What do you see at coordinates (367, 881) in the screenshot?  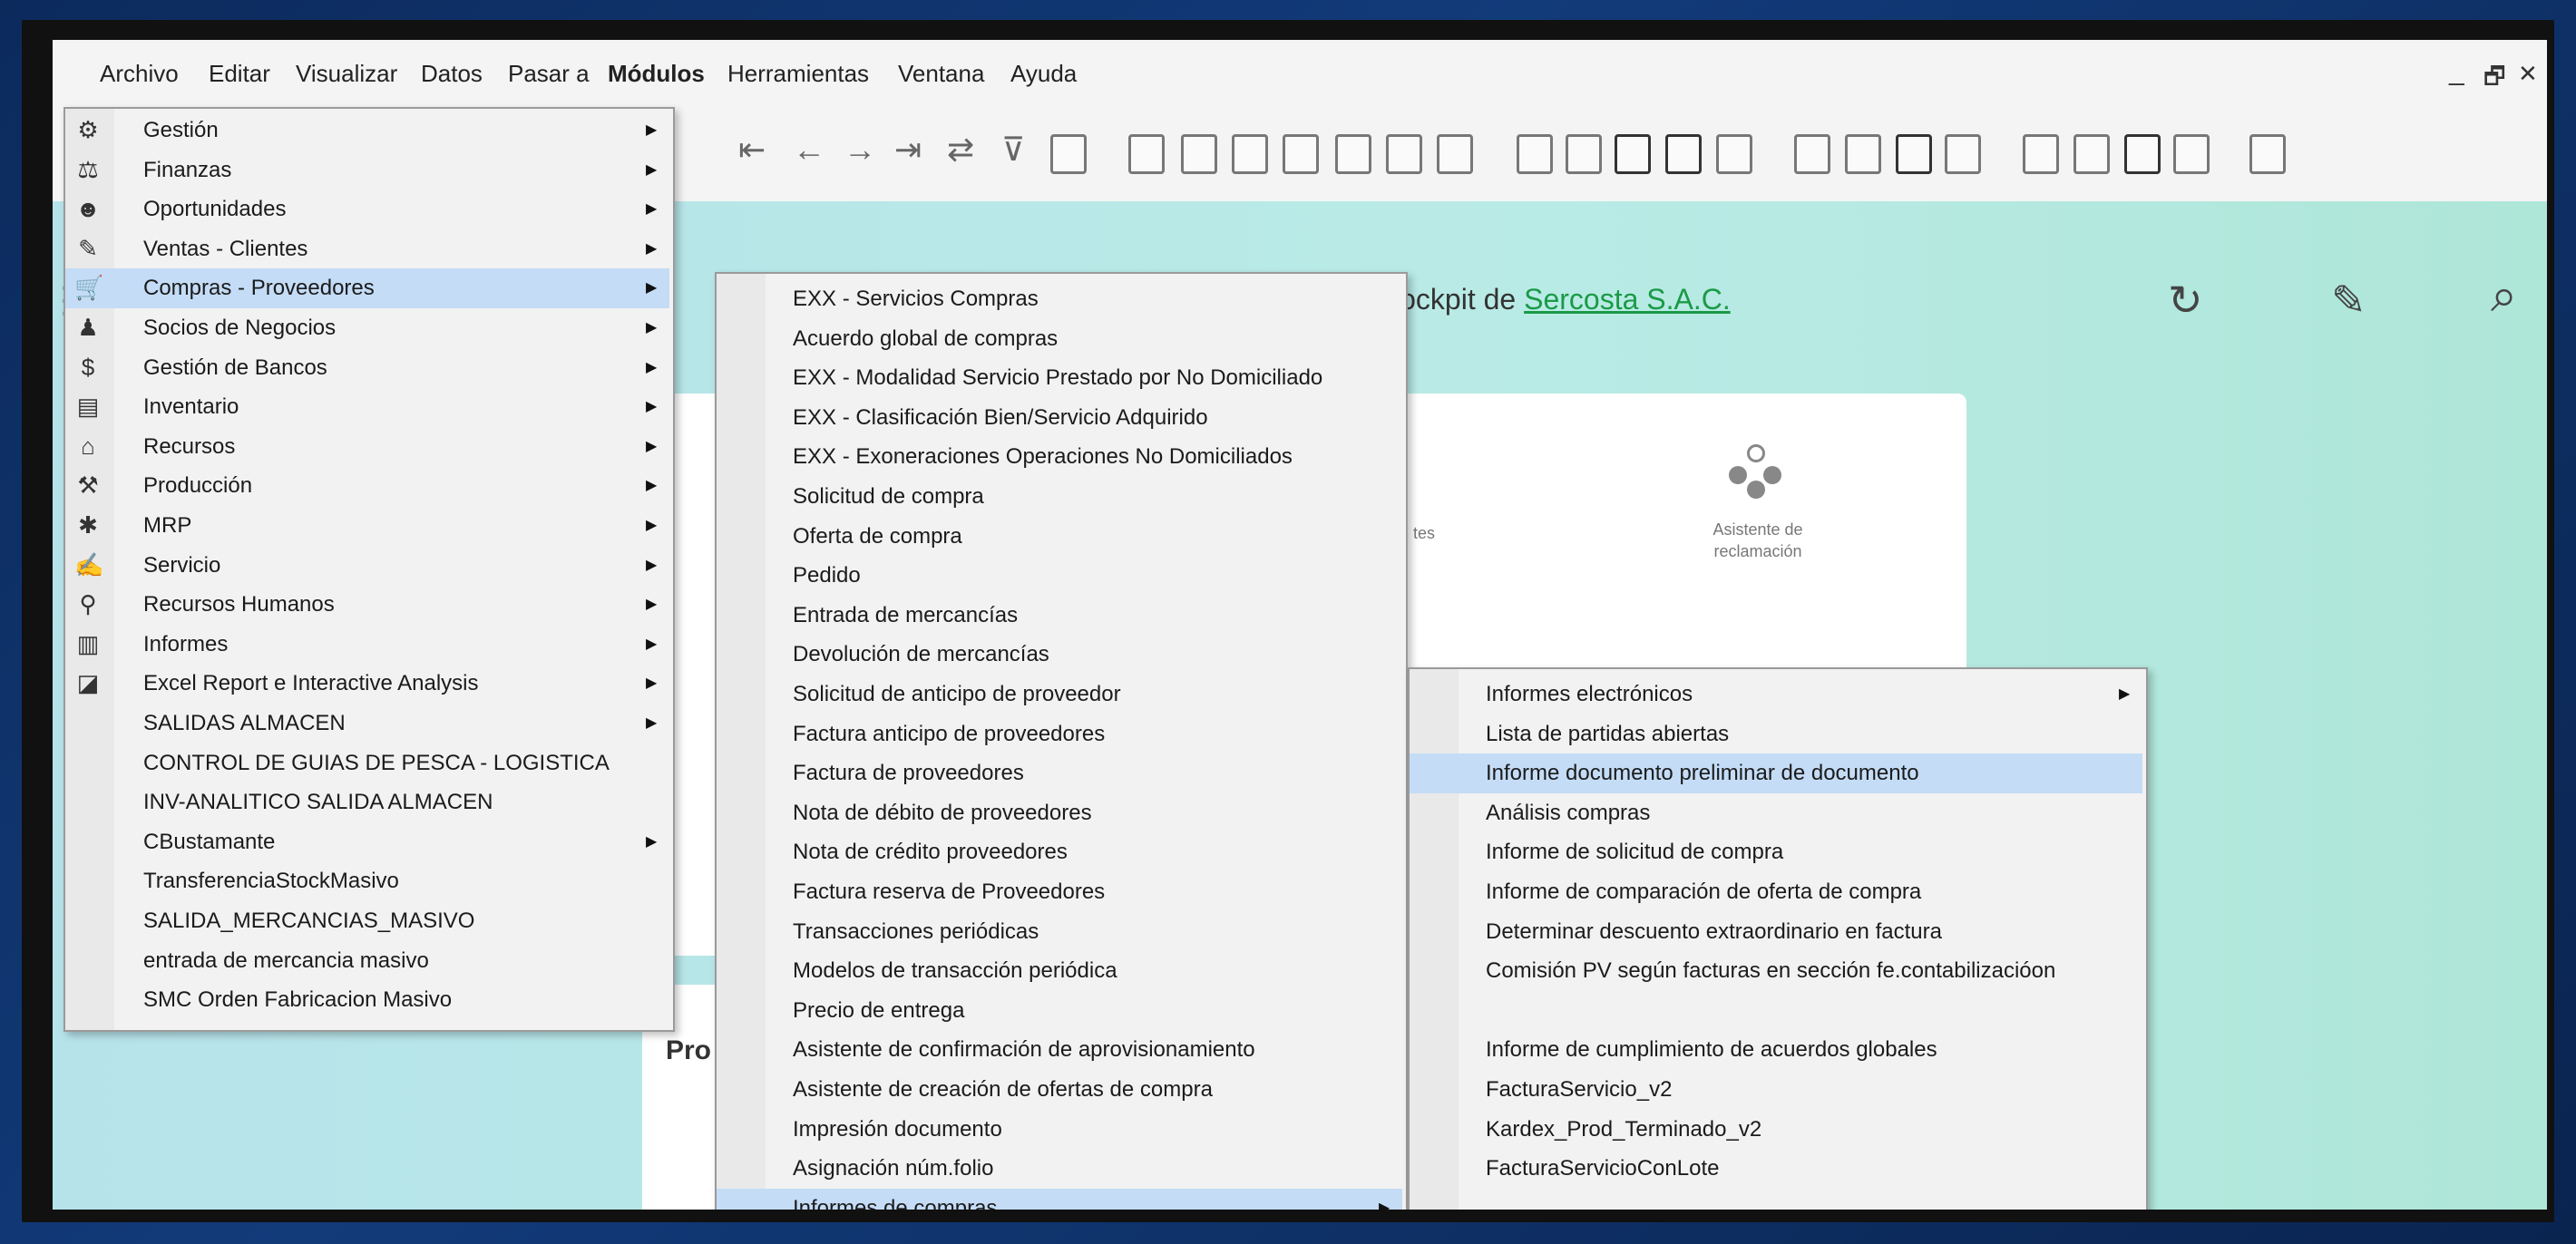 I see `modules-item-transferenciastockmasivo: TransferenciaStockMasivo` at bounding box center [367, 881].